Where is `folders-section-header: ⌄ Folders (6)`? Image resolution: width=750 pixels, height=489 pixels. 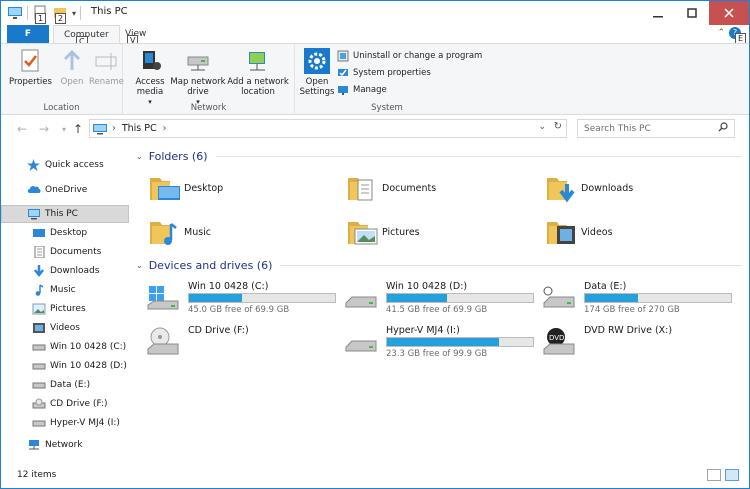
folders-section-header: ⌄ Folders (6) is located at coordinates (439, 156).